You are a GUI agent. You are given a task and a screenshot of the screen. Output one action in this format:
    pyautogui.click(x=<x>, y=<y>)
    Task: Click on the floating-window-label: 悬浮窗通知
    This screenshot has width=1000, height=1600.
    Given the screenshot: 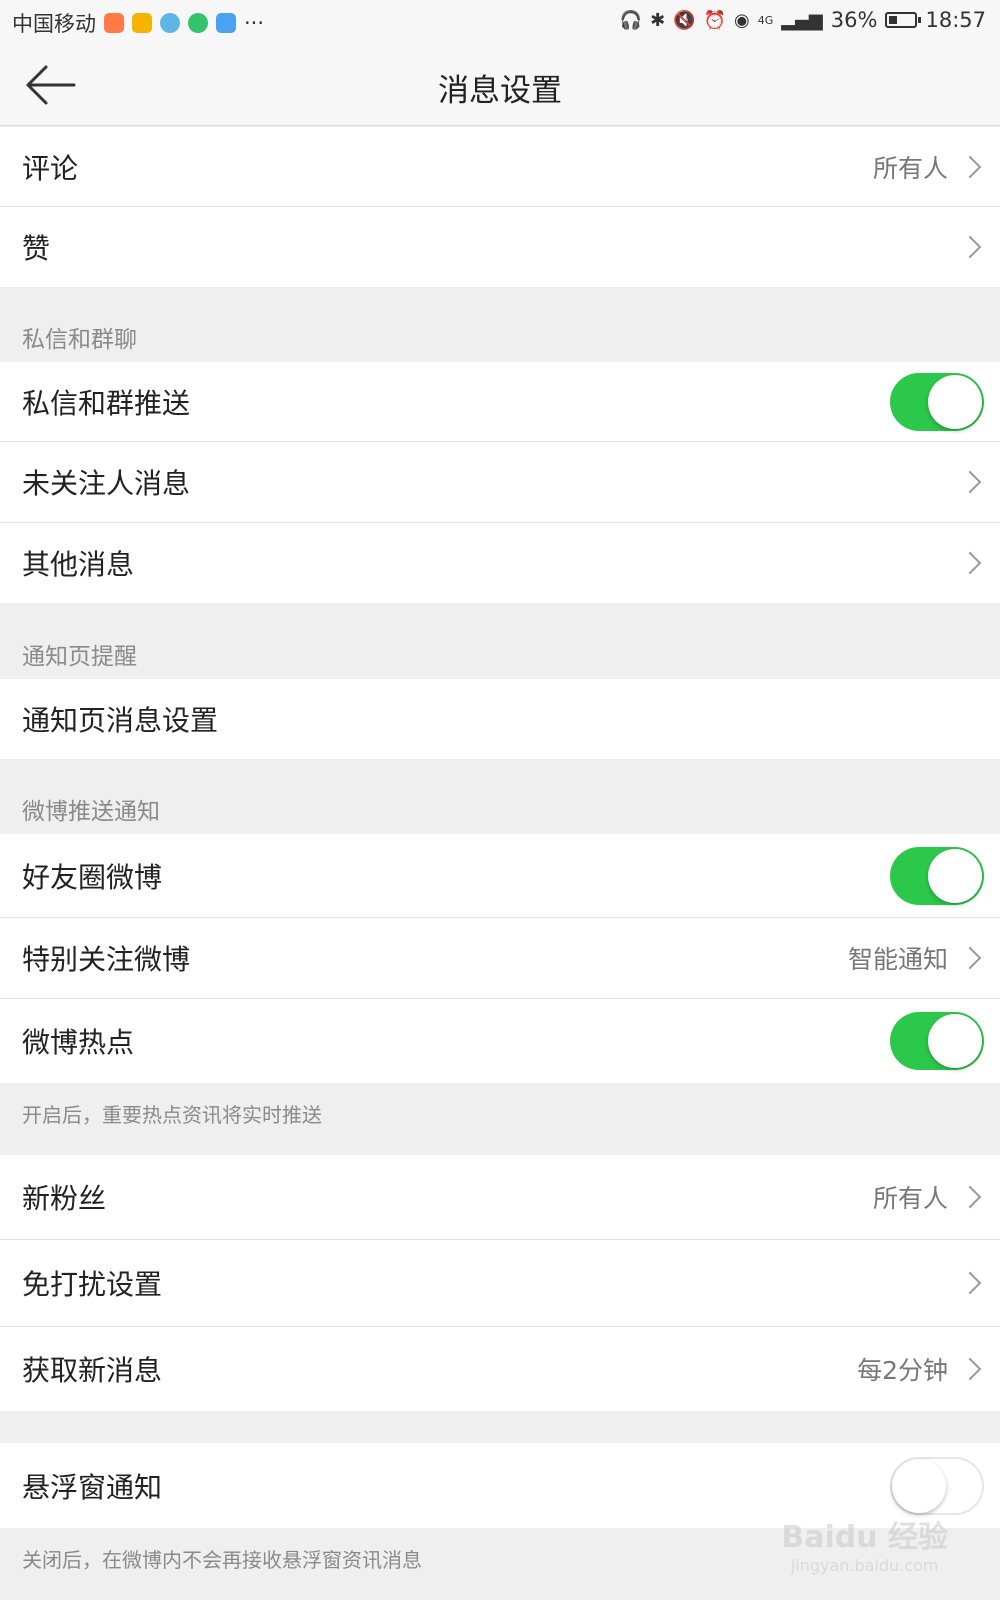 What is the action you would take?
    pyautogui.click(x=92, y=1487)
    